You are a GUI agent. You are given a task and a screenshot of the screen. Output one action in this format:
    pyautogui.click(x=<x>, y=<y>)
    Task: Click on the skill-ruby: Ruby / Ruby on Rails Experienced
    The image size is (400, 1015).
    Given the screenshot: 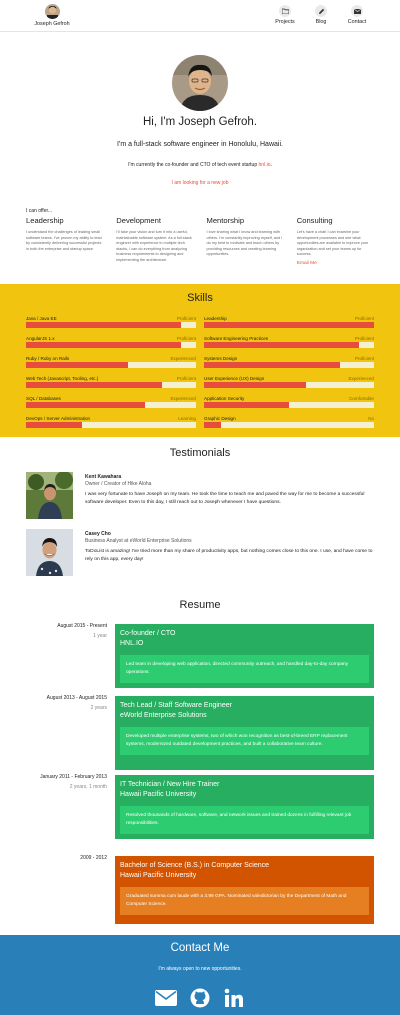 What is the action you would take?
    pyautogui.click(x=111, y=362)
    